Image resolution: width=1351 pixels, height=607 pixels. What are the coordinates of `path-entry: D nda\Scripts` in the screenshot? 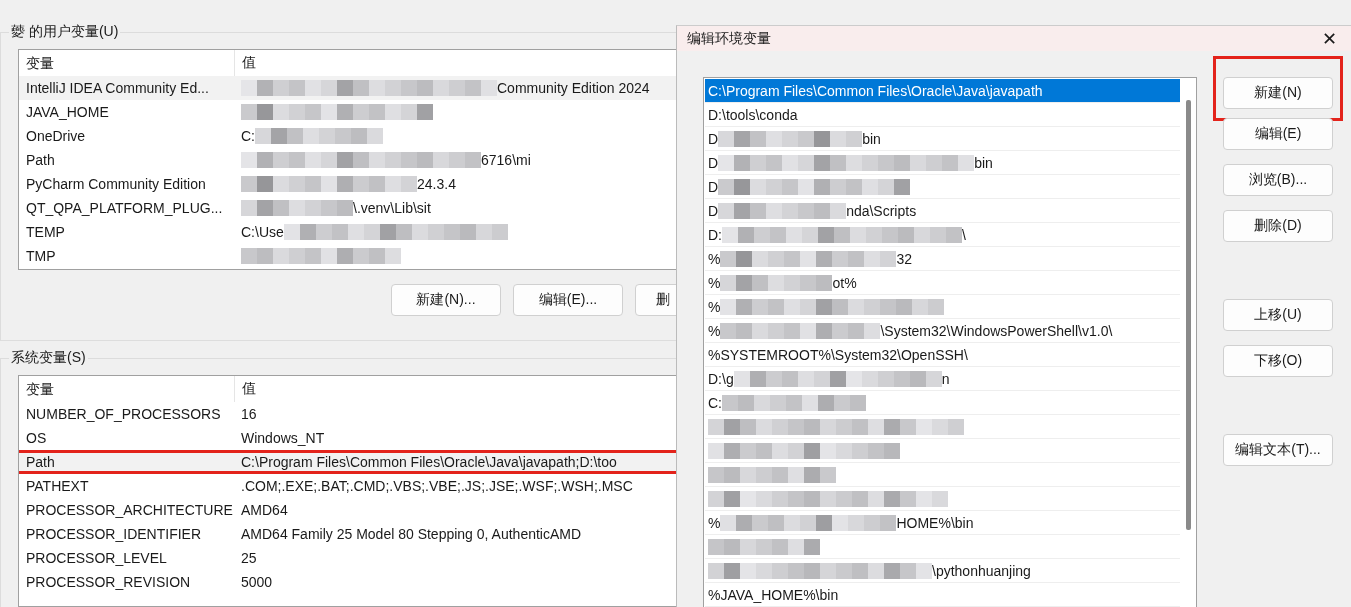 It's located at (942, 211).